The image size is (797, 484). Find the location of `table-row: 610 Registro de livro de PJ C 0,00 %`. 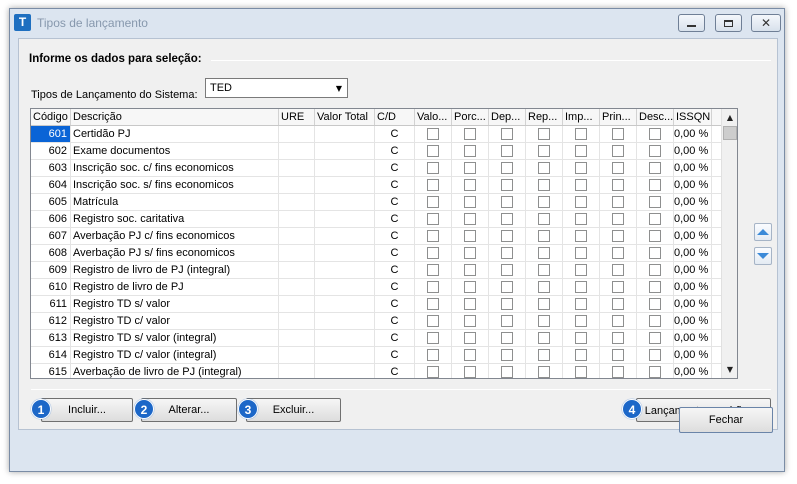

table-row: 610 Registro de livro de PJ C 0,00 % is located at coordinates (376, 287).